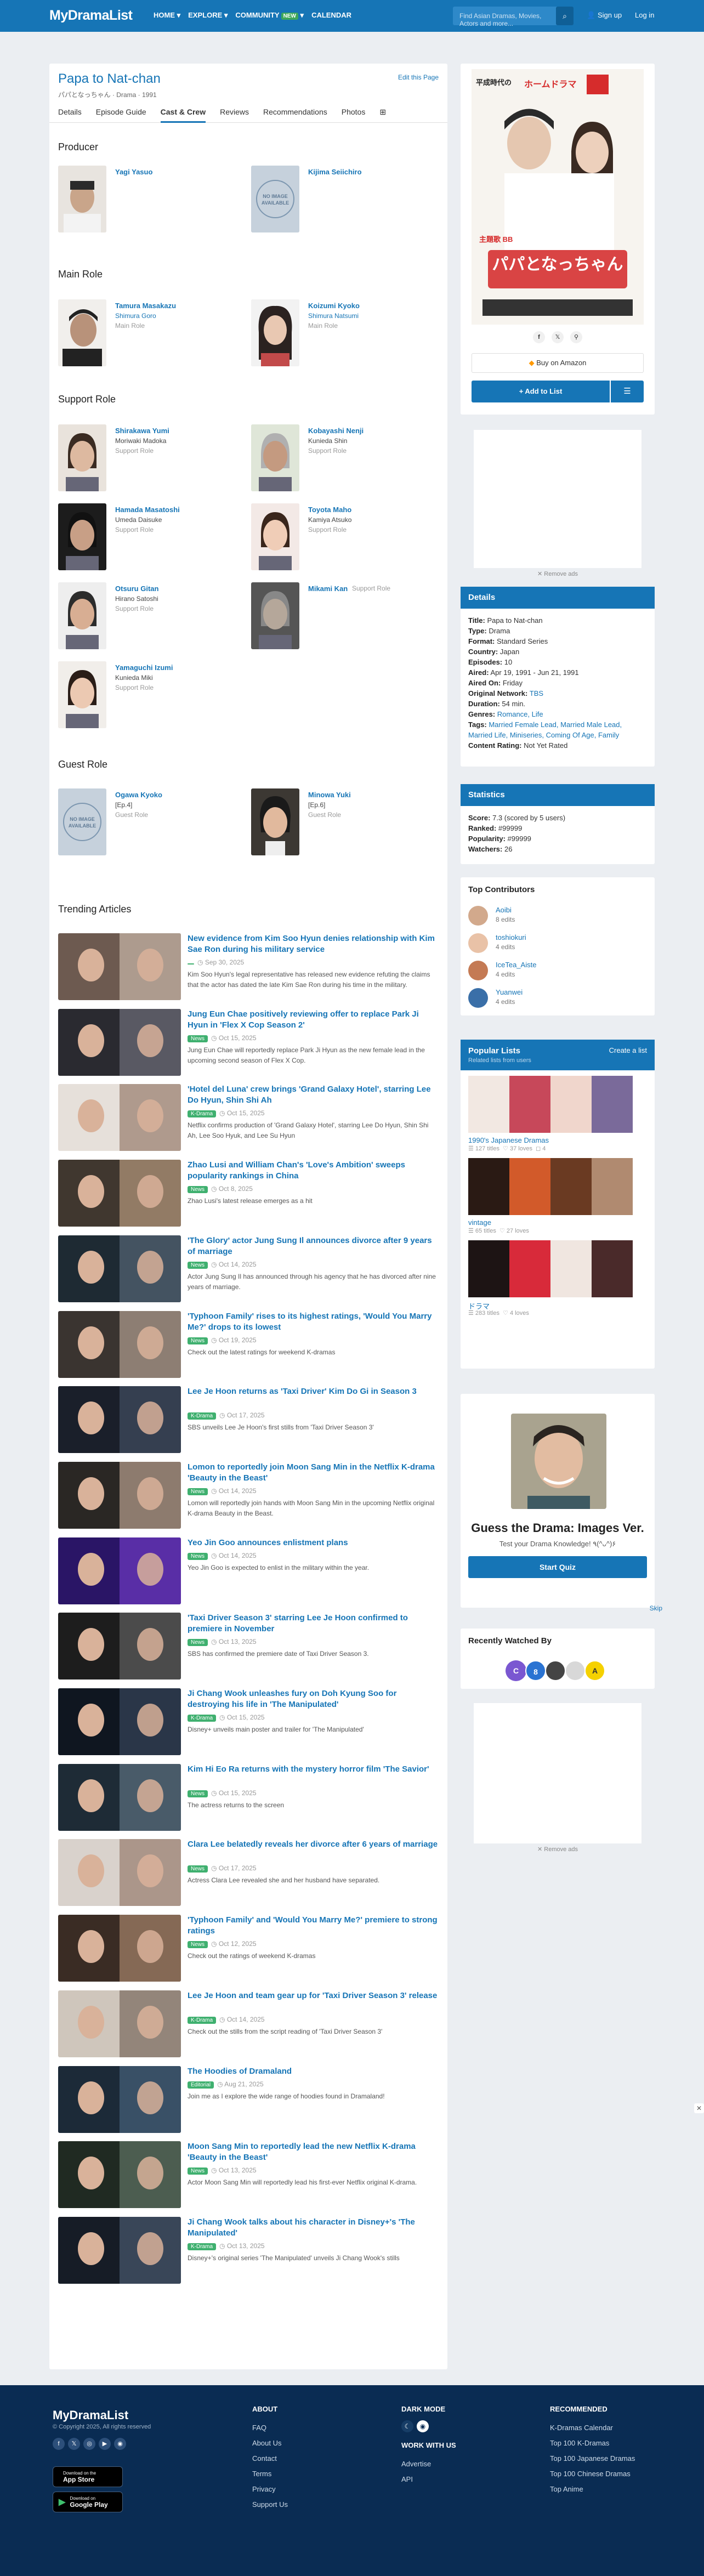  I want to click on create-list-link: Create a list, so click(628, 1050).